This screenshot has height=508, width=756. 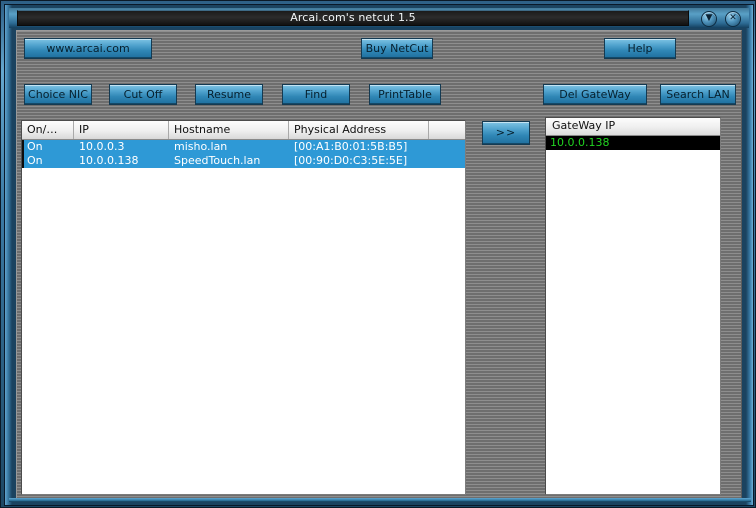 What do you see at coordinates (595, 94) in the screenshot?
I see `del-gateway-button: Del GateWay` at bounding box center [595, 94].